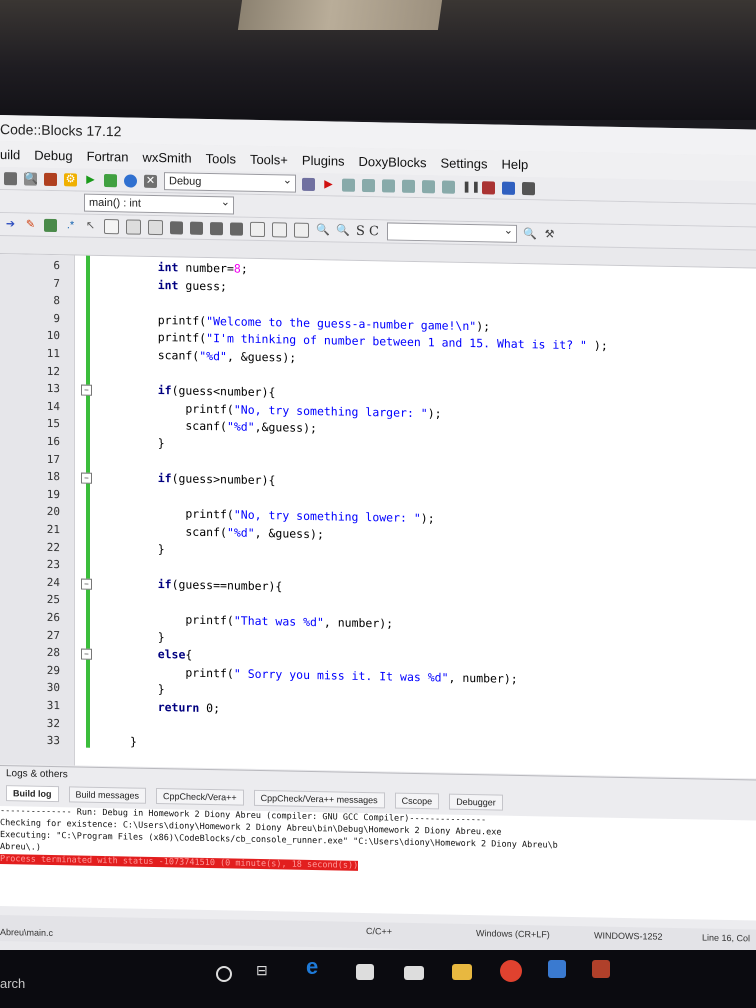 This screenshot has width=756, height=1008. Describe the element at coordinates (53, 406) in the screenshot. I see `line-number: 14` at that location.